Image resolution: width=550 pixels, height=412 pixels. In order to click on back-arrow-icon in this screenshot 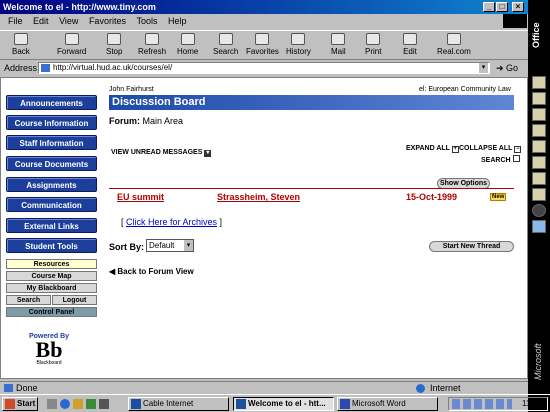, I will do `click(20, 39)`.